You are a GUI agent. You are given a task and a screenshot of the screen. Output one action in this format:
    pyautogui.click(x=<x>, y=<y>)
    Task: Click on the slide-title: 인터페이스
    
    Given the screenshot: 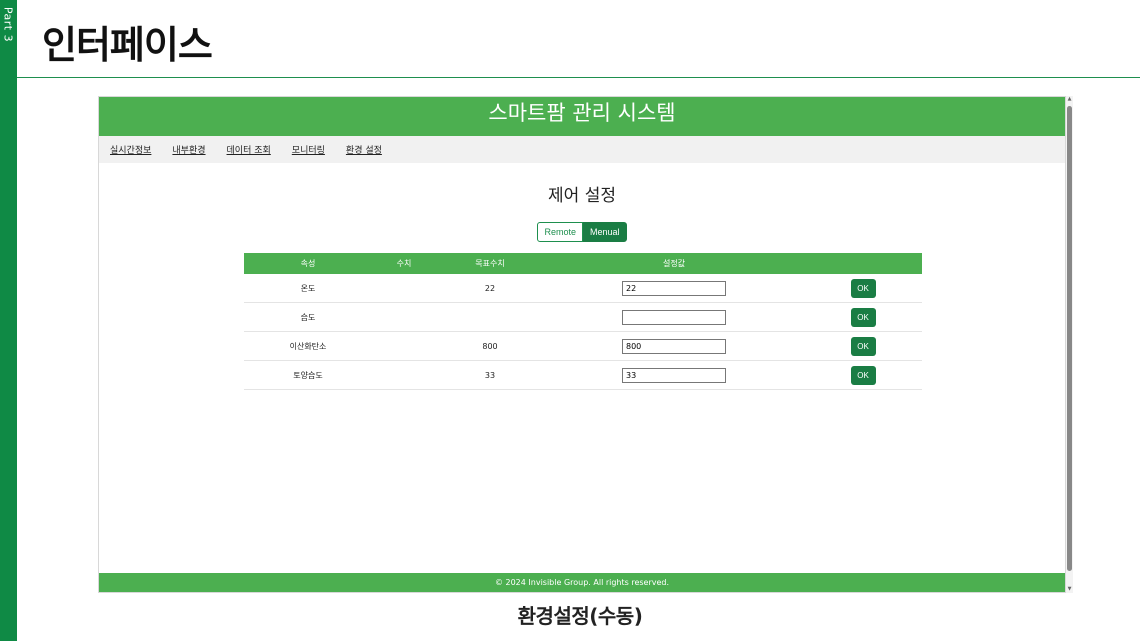 What is the action you would take?
    pyautogui.click(x=127, y=45)
    